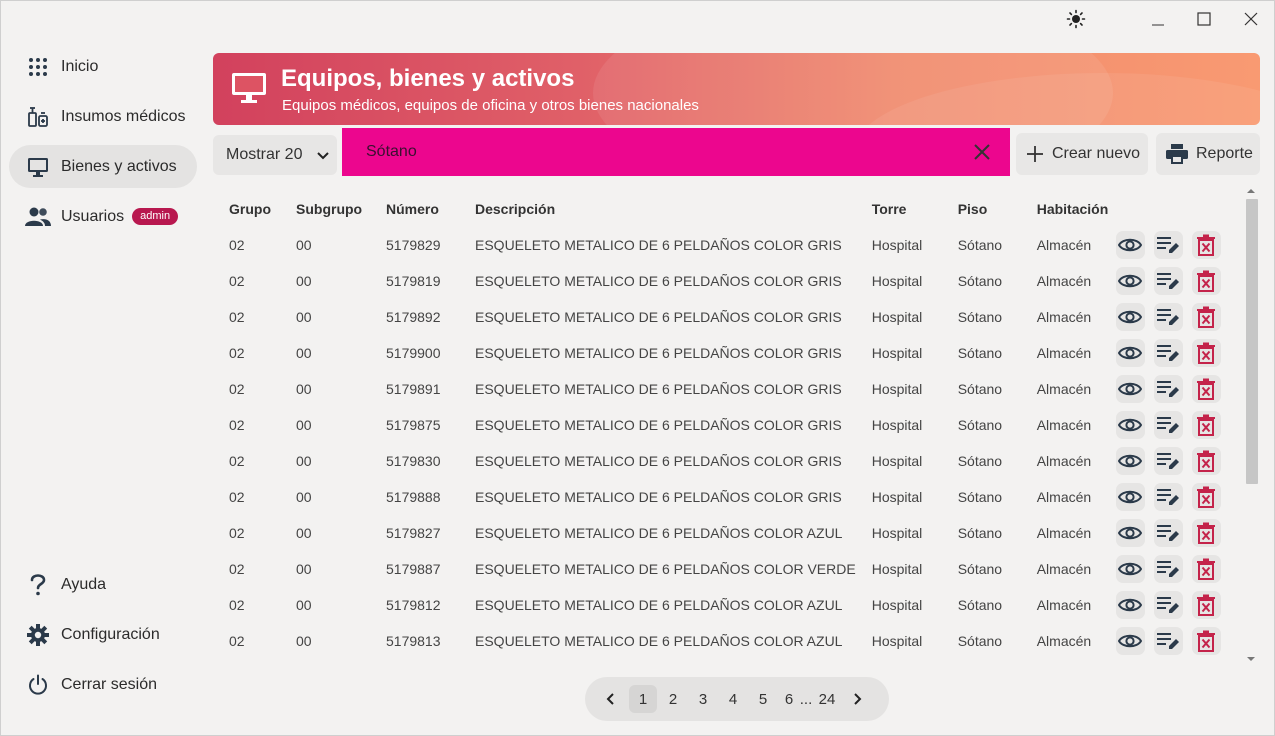 This screenshot has height=736, width=1275. I want to click on cell-piso: Sótano, so click(980, 353).